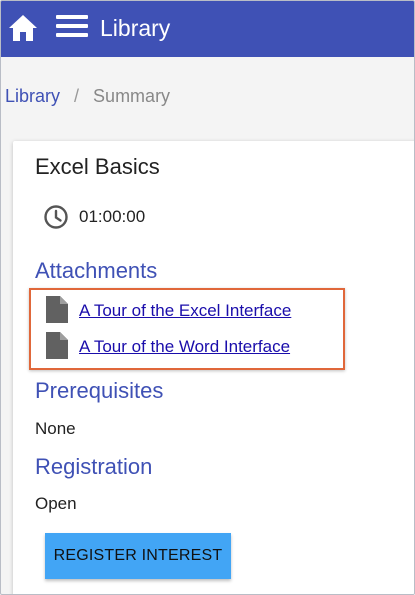  I want to click on registration-value: Open, so click(56, 503).